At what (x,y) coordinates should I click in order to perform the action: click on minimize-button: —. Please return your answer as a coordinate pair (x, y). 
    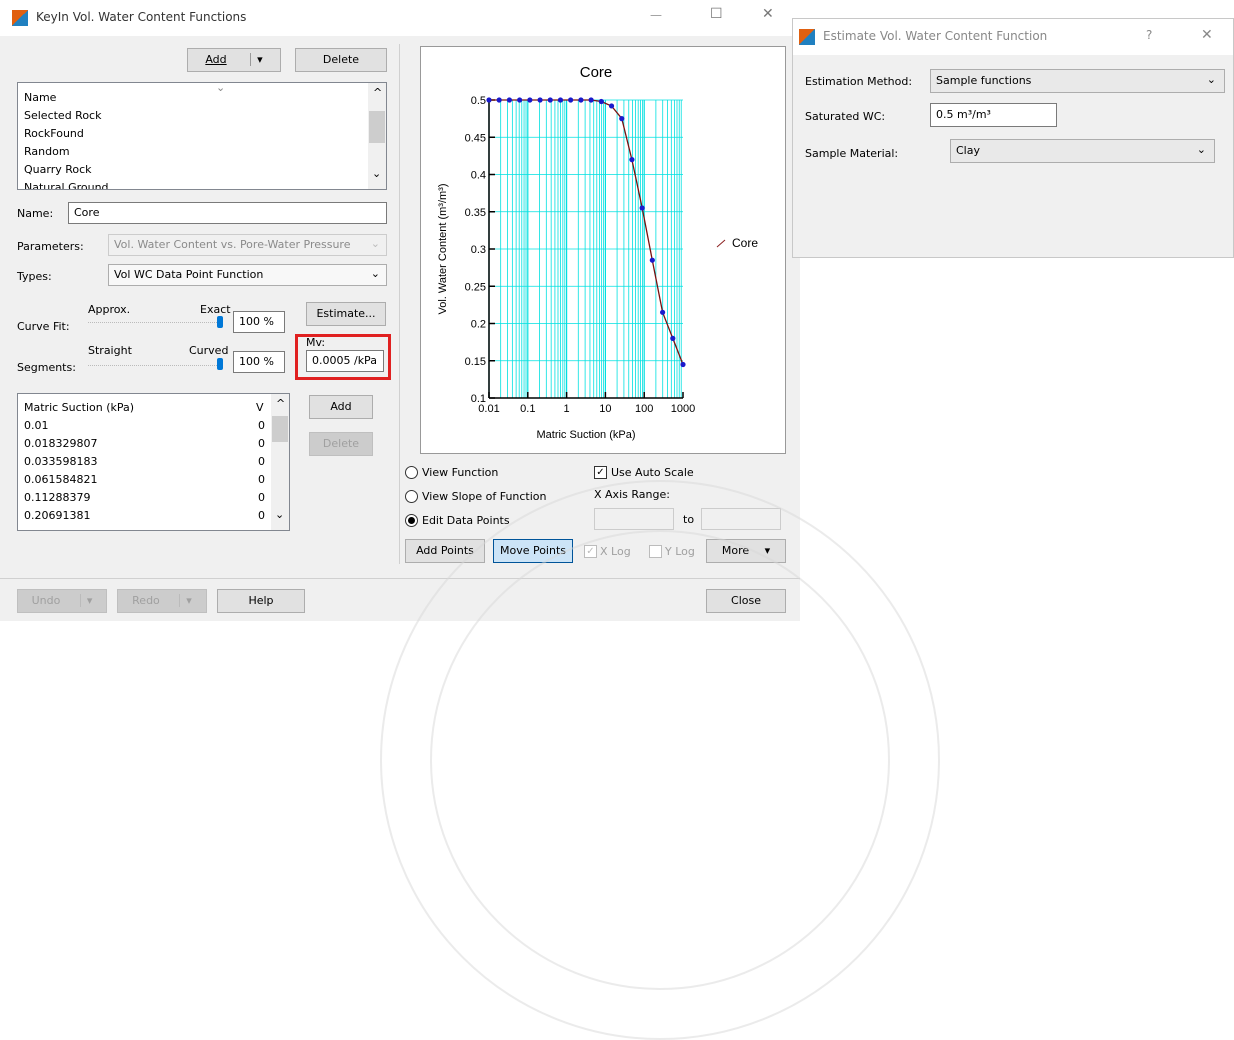
    Looking at the image, I should click on (656, 15).